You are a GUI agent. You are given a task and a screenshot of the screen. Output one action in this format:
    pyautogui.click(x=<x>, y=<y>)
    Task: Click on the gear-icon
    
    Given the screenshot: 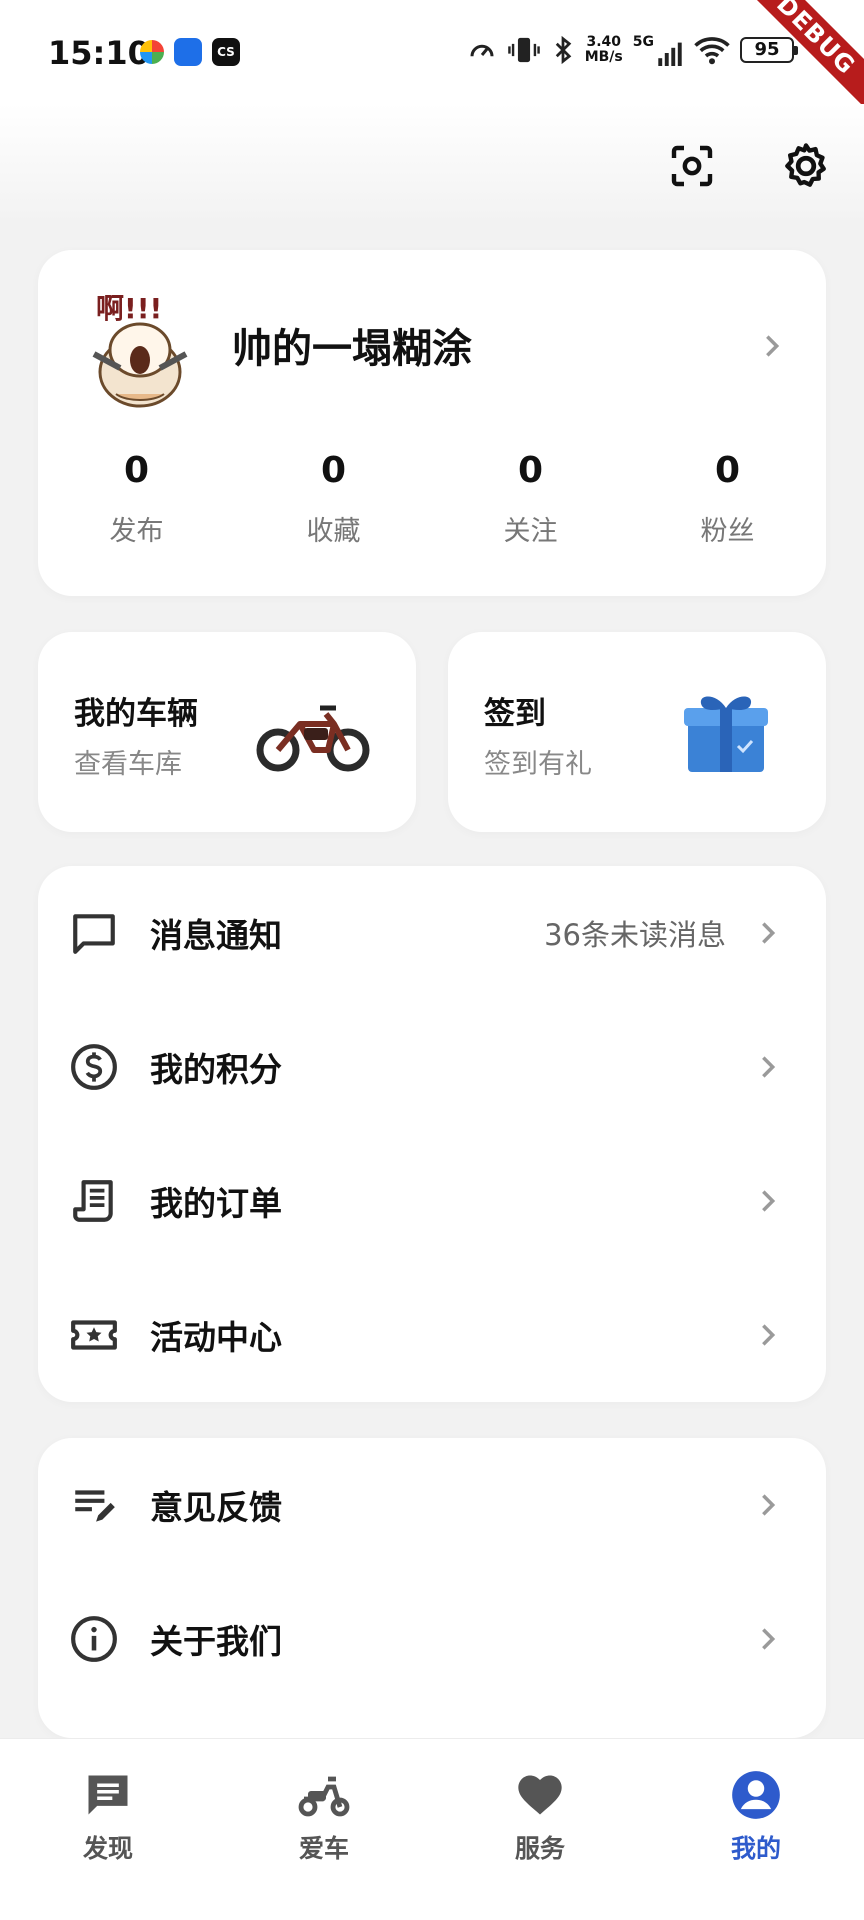 What is the action you would take?
    pyautogui.click(x=805, y=165)
    